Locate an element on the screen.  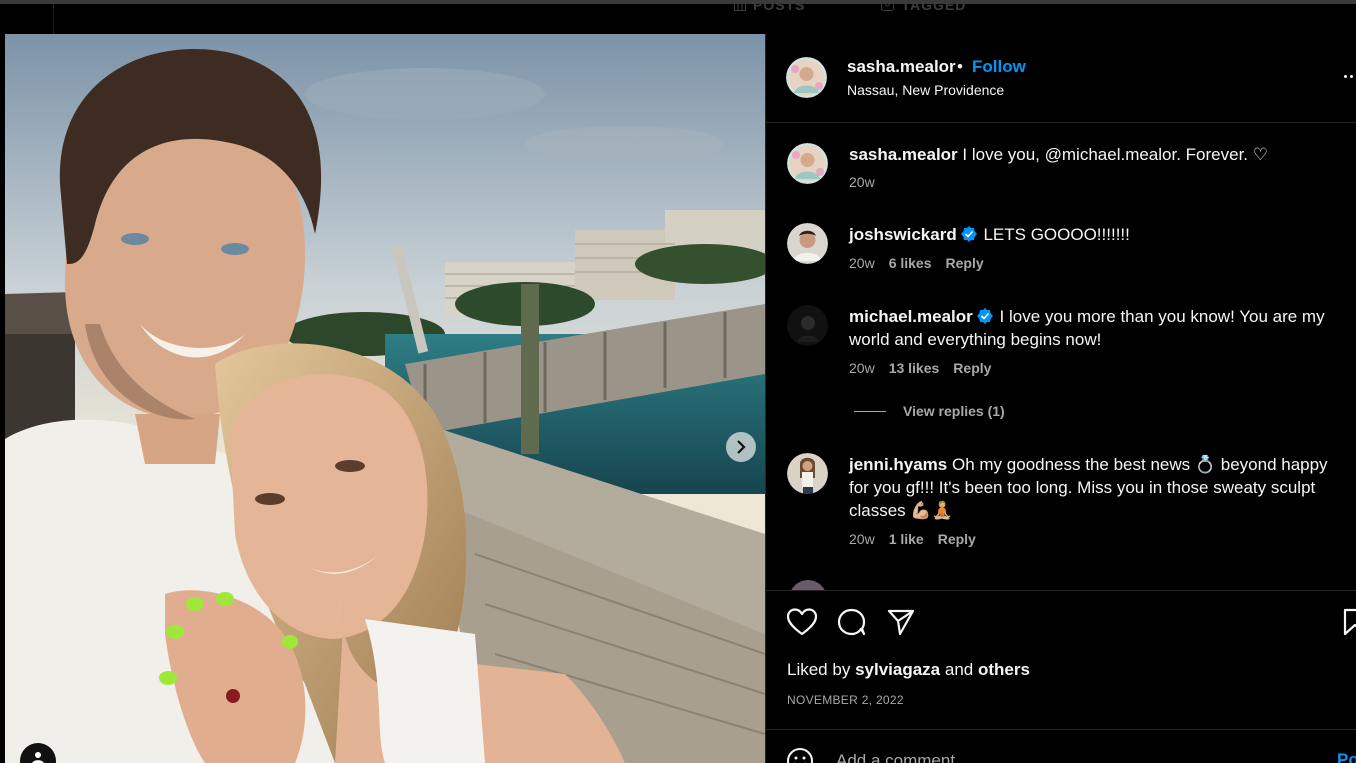
comment-username: michael.mealor is located at coordinates (911, 316).